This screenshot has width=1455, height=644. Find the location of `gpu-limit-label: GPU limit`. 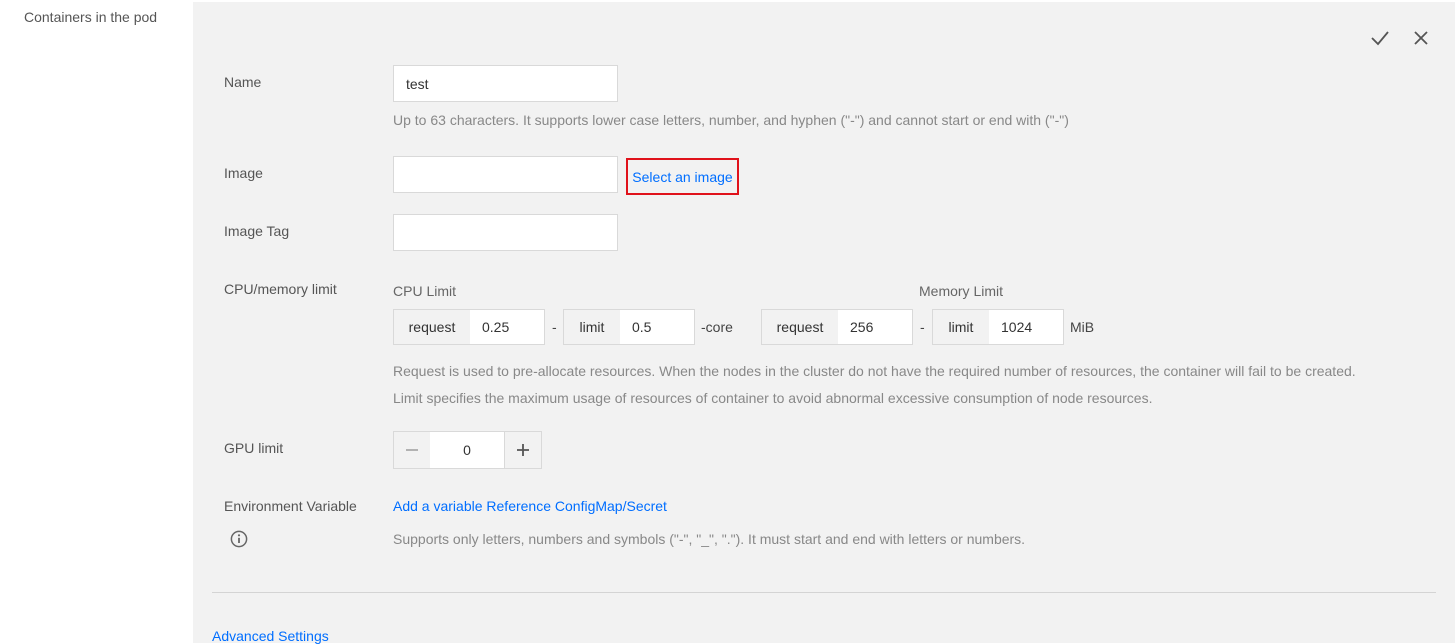

gpu-limit-label: GPU limit is located at coordinates (254, 448).